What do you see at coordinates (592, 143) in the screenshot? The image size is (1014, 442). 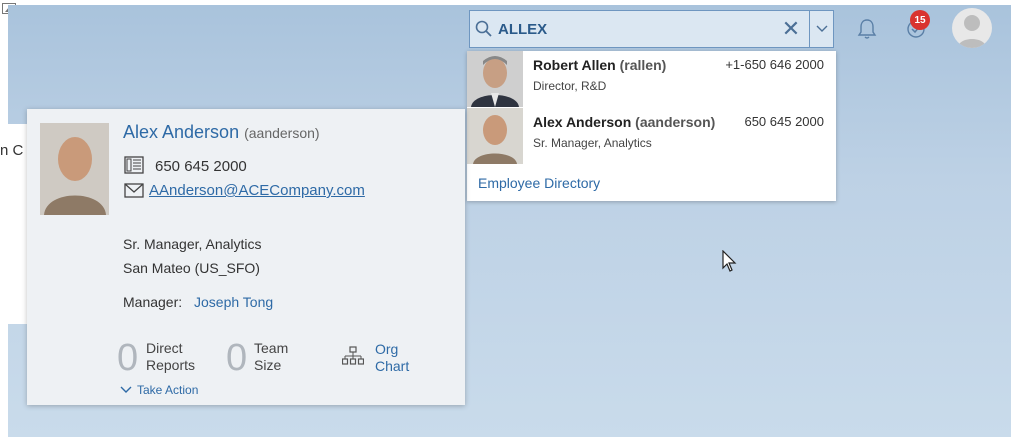 I see `suggestion-title: Sr. Manager, Analytics` at bounding box center [592, 143].